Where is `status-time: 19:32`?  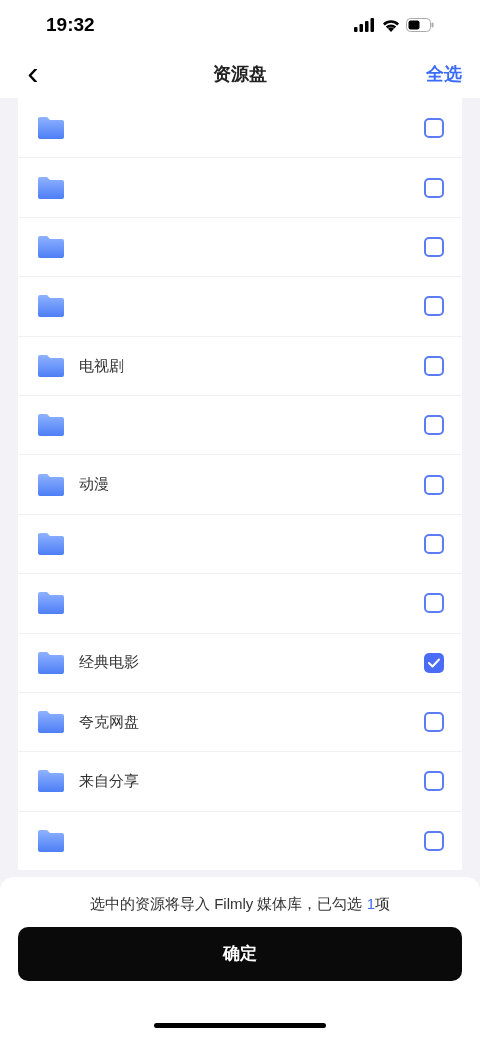
status-time: 19:32 is located at coordinates (70, 24).